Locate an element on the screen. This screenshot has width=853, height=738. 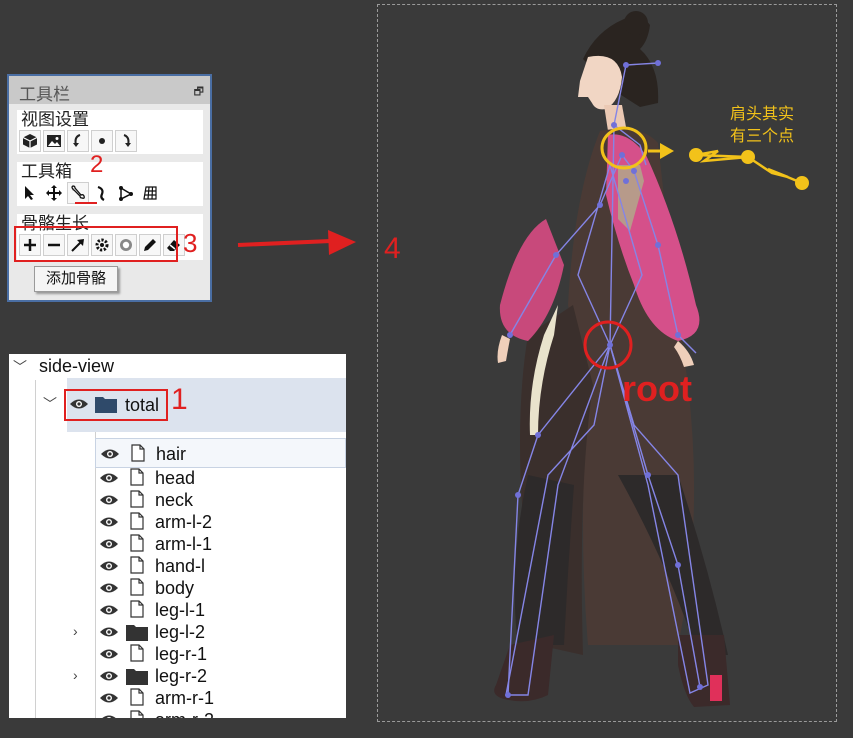
layer-row: leg-r-1 is located at coordinates (177, 654).